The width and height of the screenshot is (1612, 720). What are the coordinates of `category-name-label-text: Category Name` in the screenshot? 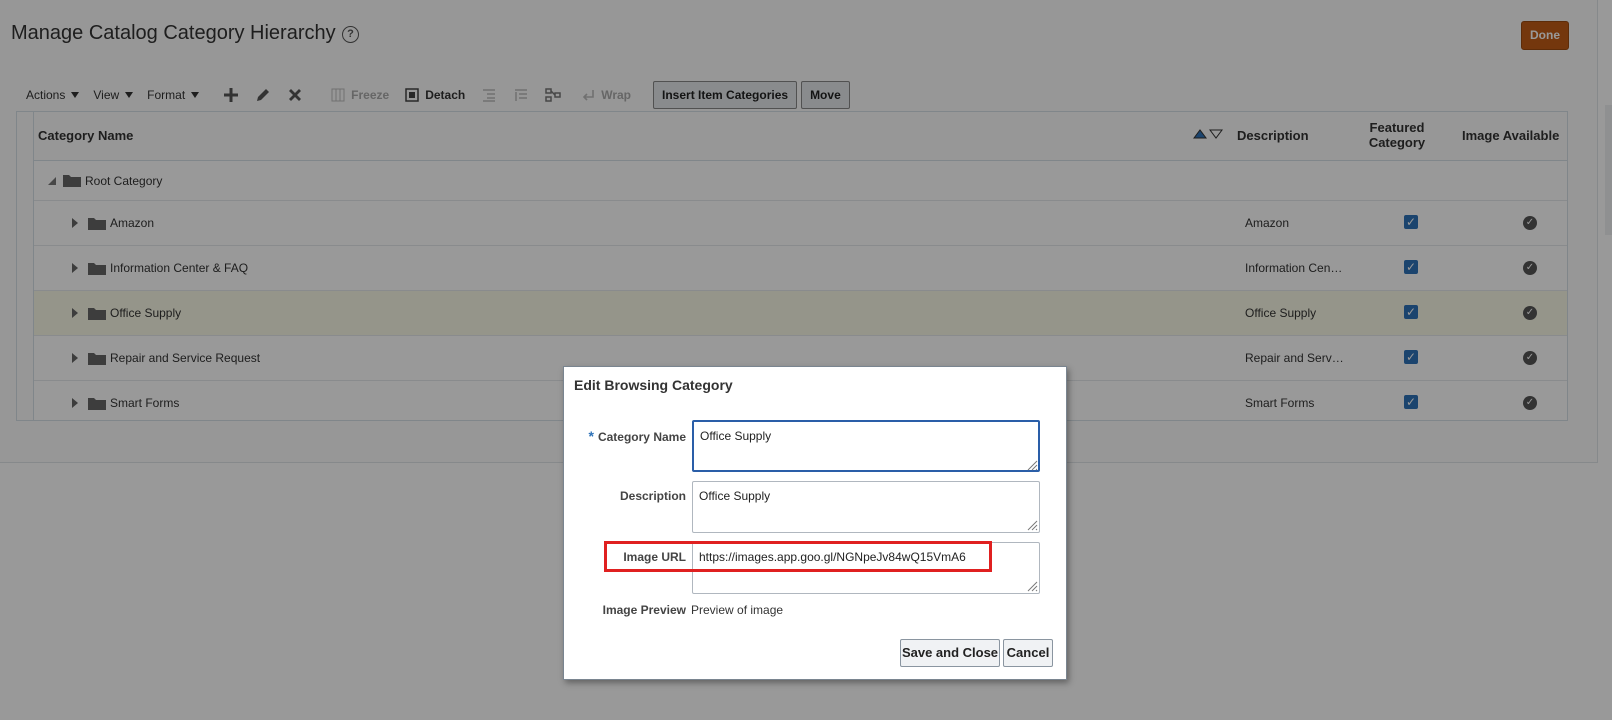 It's located at (641, 437).